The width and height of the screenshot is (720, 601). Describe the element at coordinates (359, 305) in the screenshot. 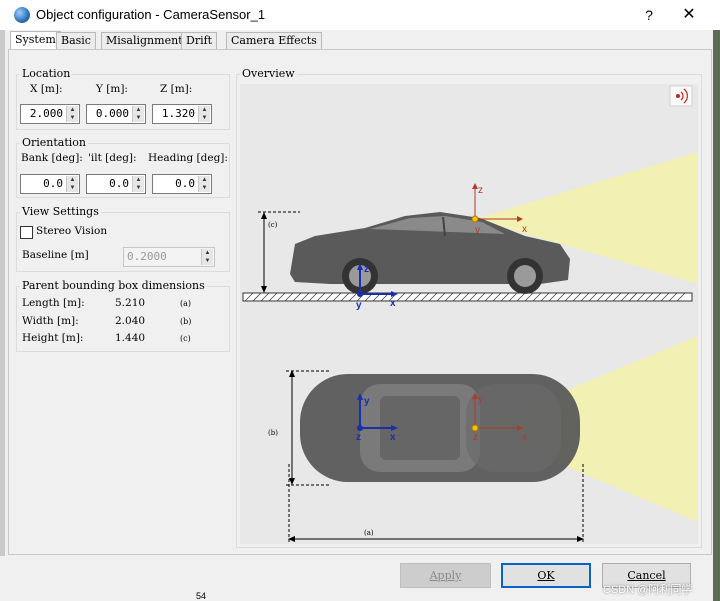

I see `side-origin-y-label: y` at that location.